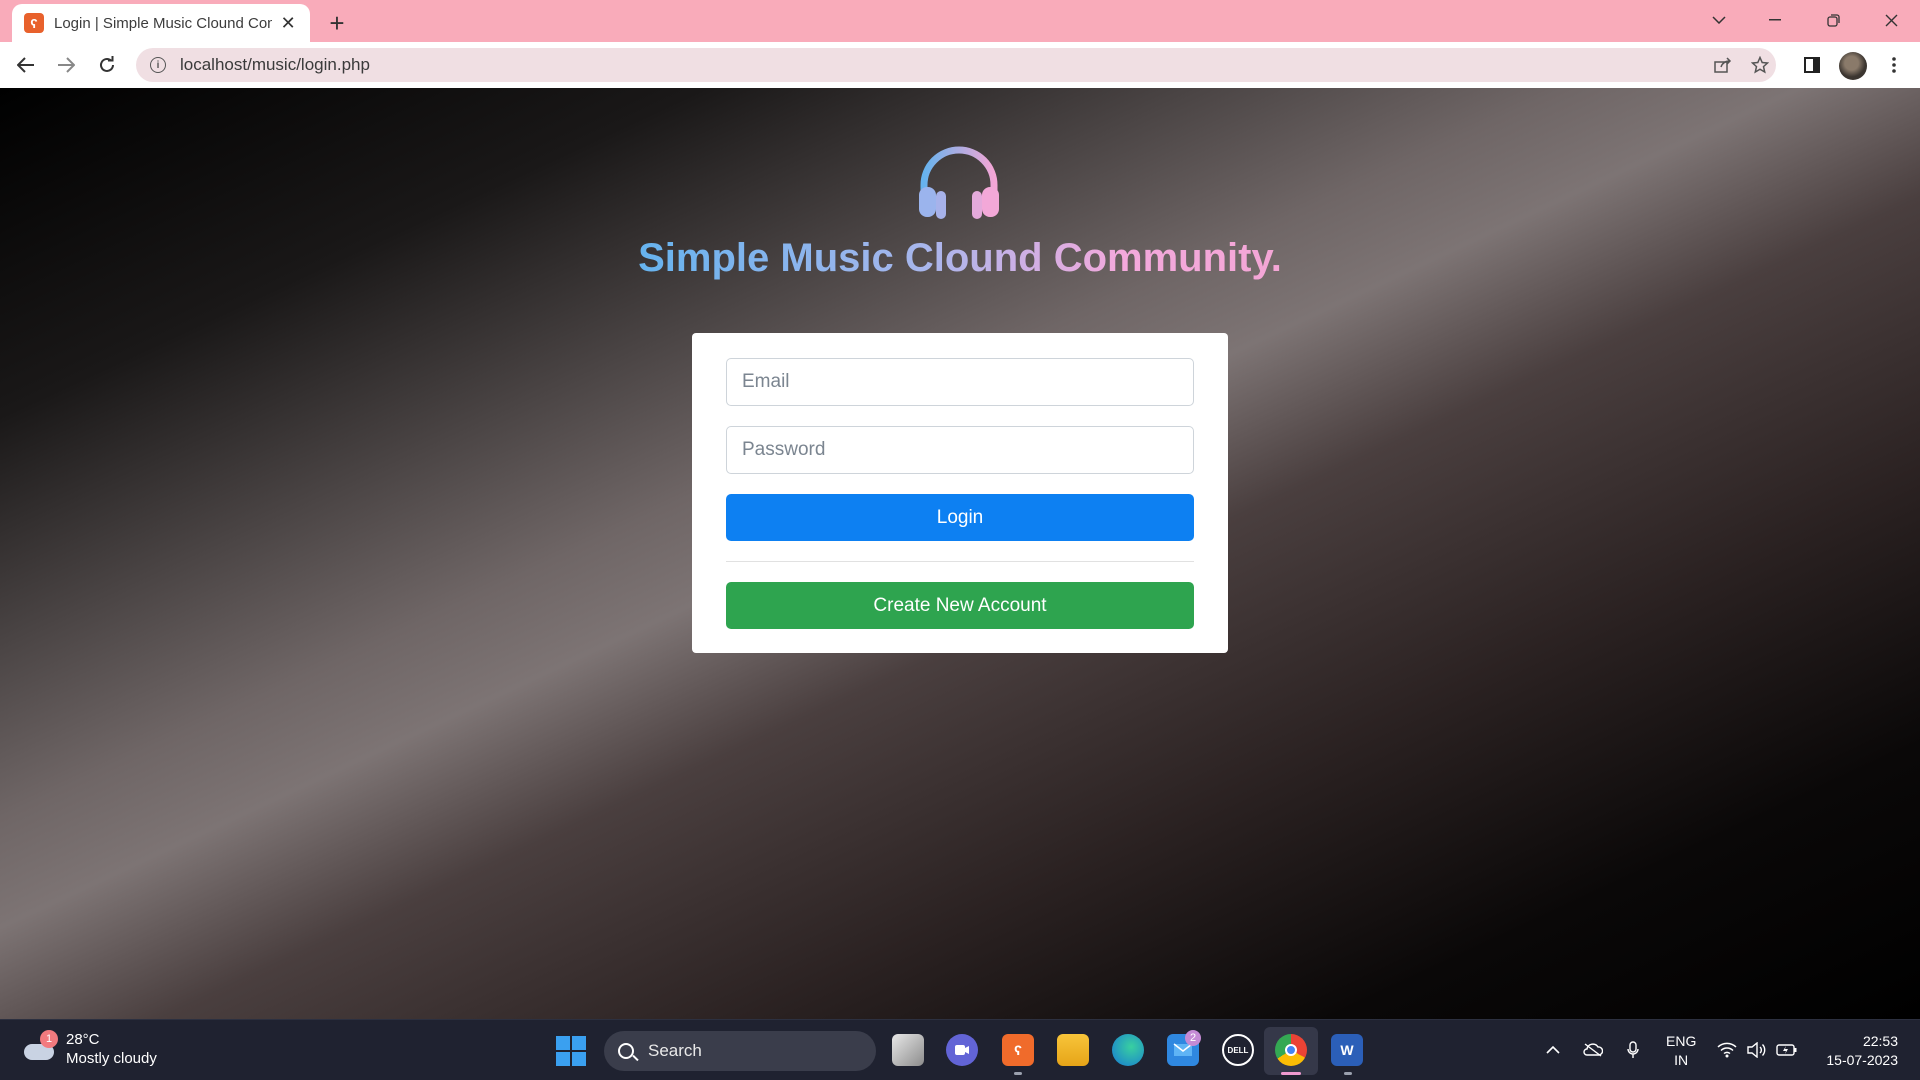 This screenshot has height=1080, width=1920. Describe the element at coordinates (960, 493) in the screenshot. I see `login-card: Login Create New Account` at that location.